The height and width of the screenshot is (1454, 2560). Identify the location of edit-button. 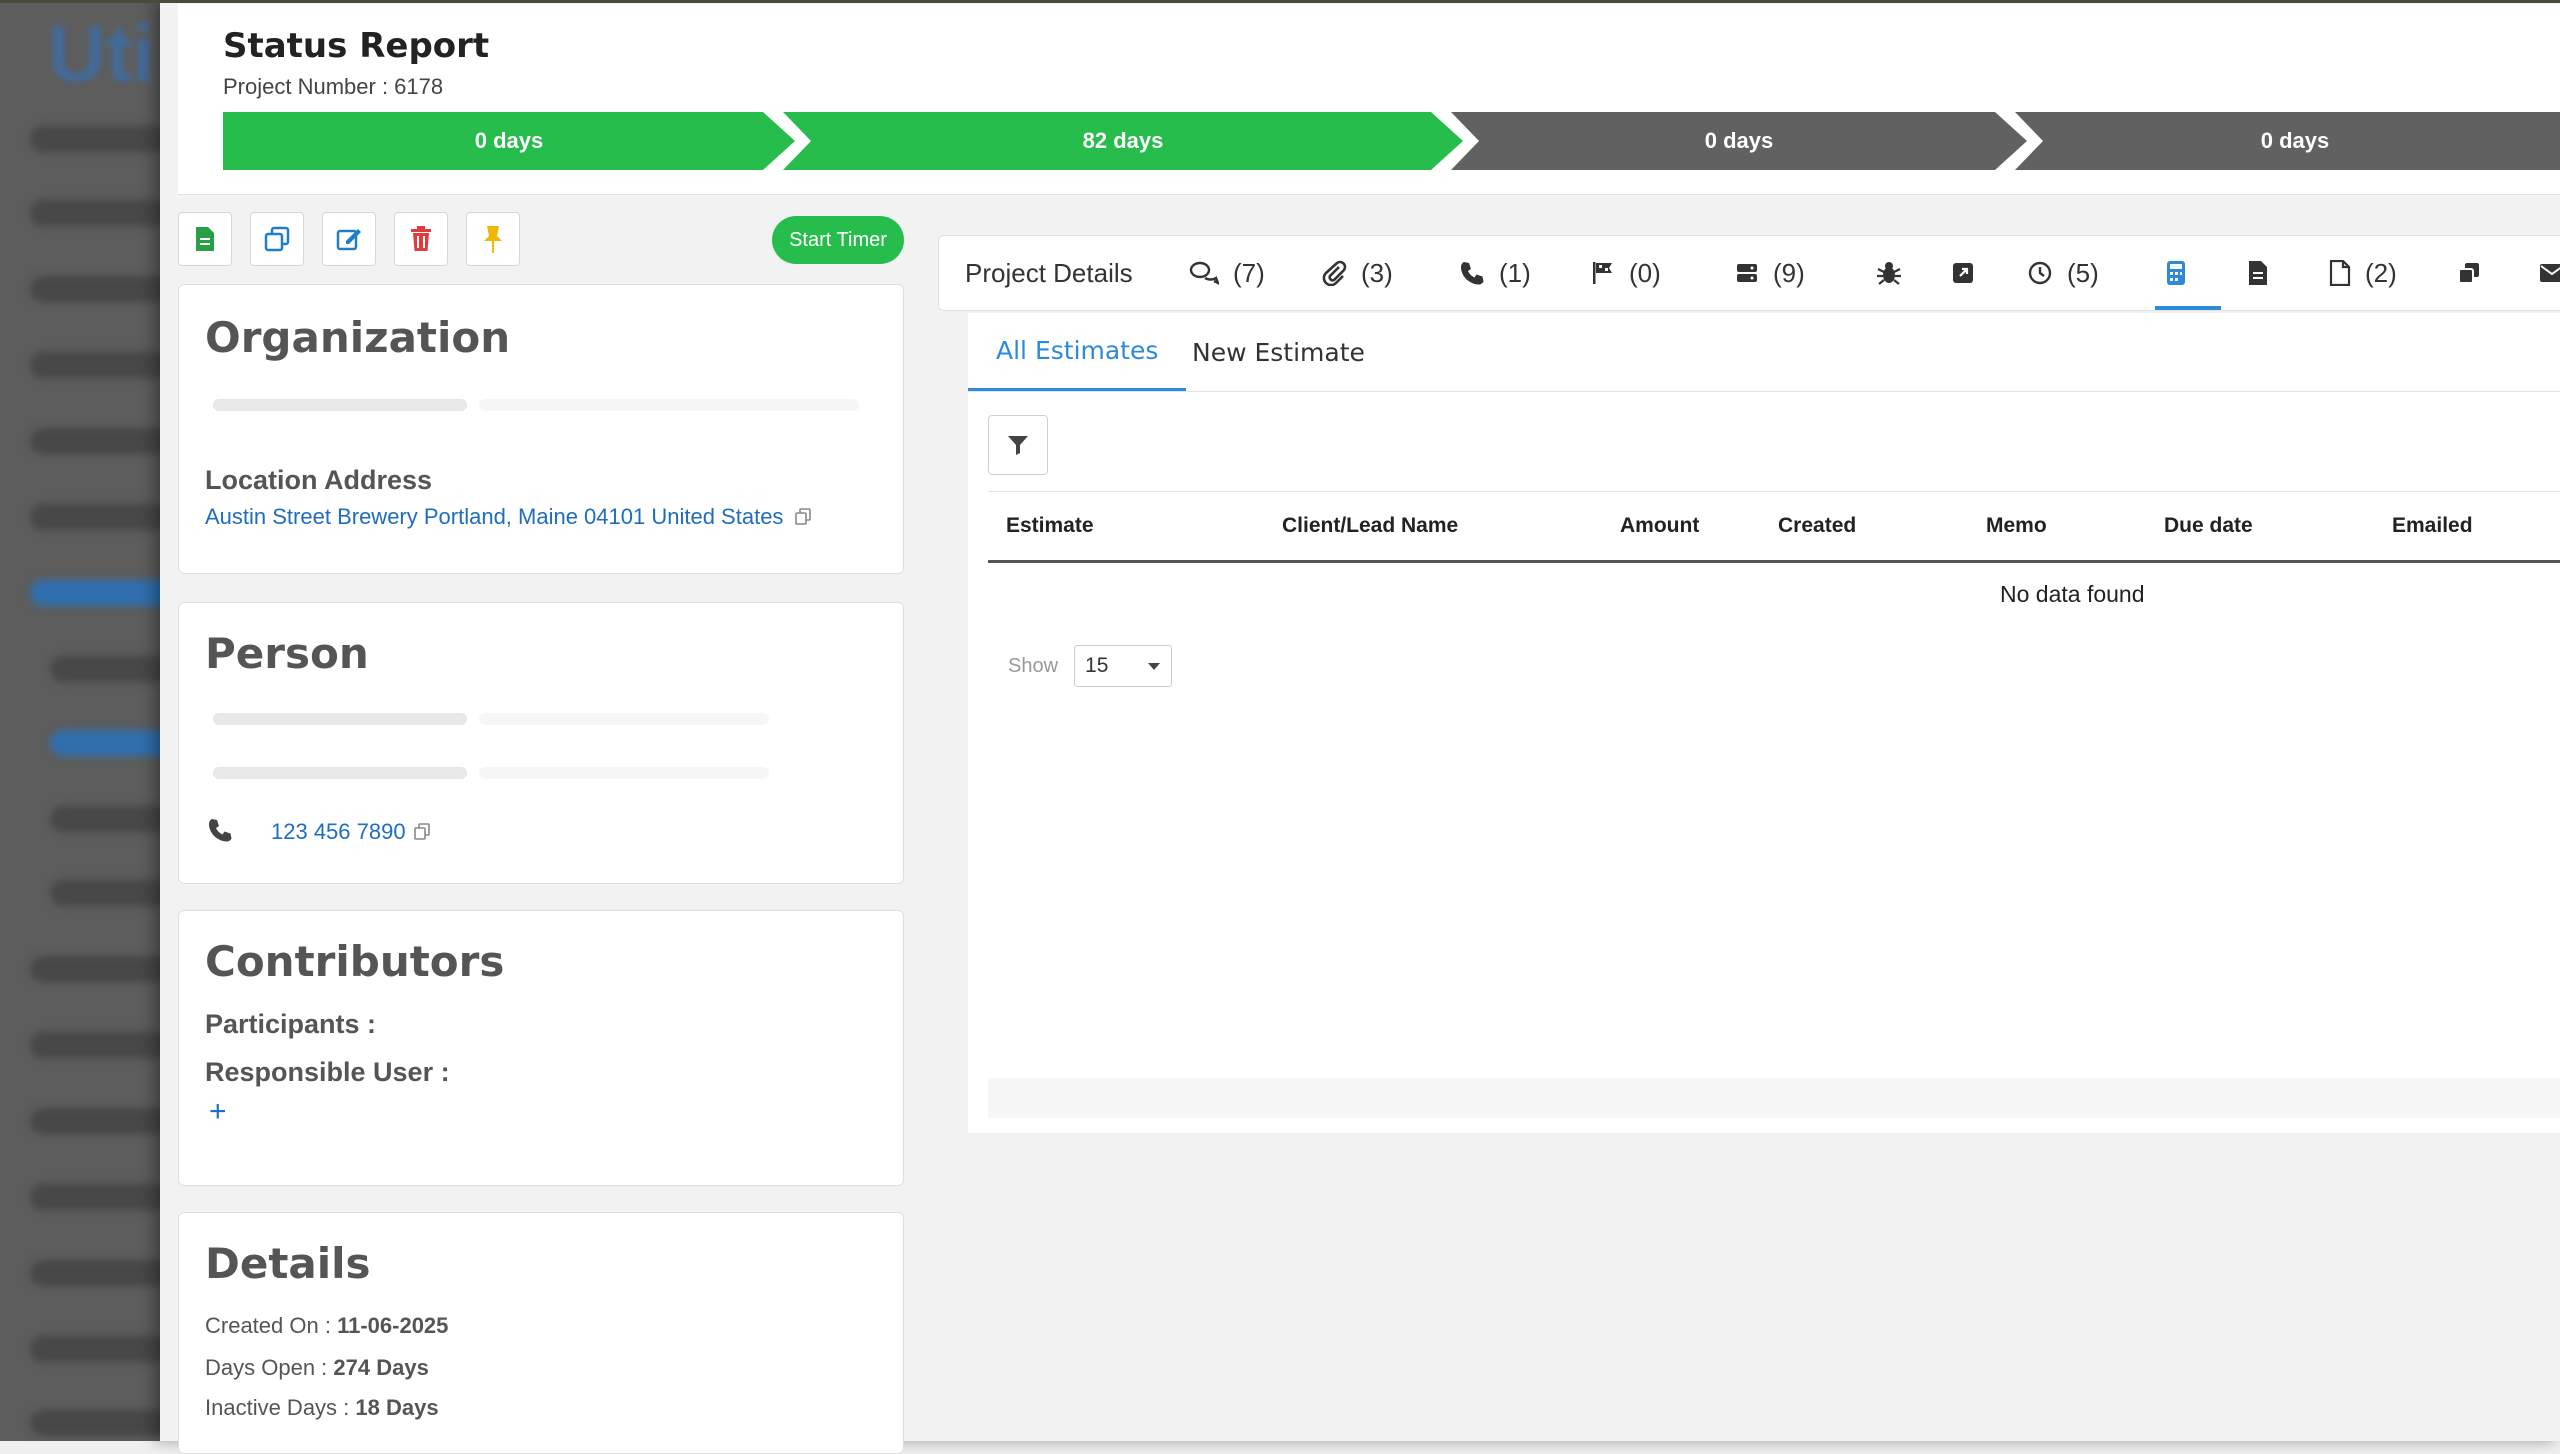
(349, 239).